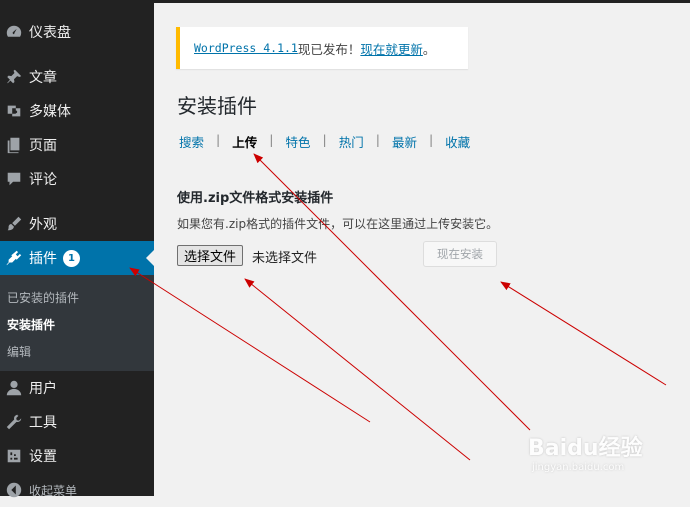  I want to click on active-menu-arrow, so click(150, 258).